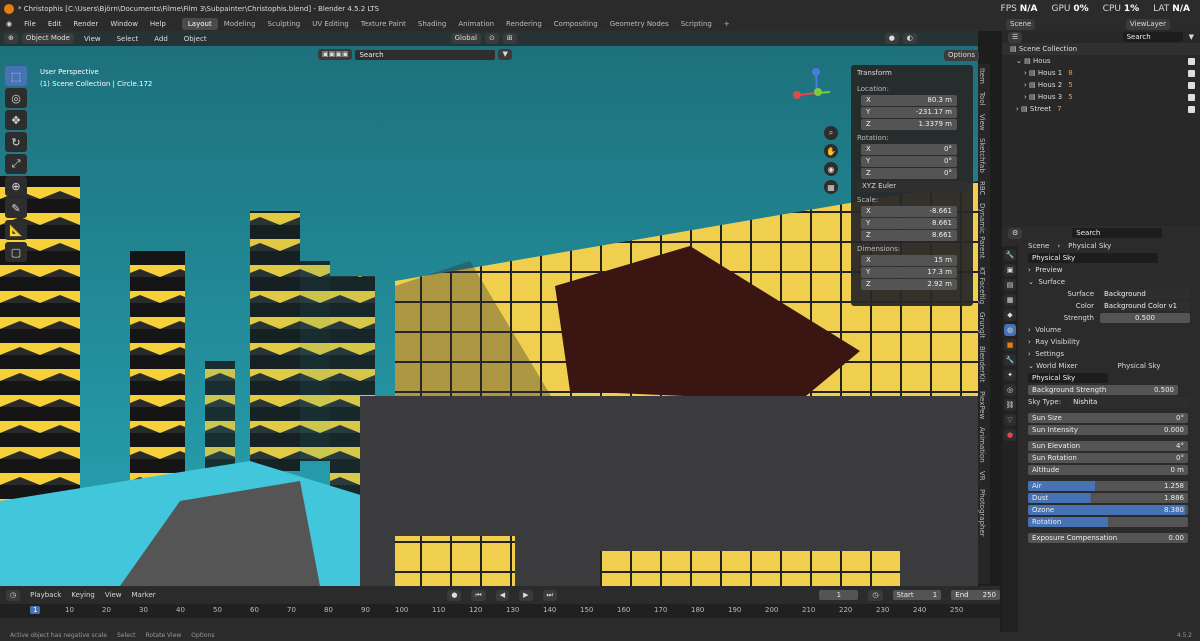  What do you see at coordinates (982, 325) in the screenshot?
I see `sidebar-tab-grunglt: Grunglt` at bounding box center [982, 325].